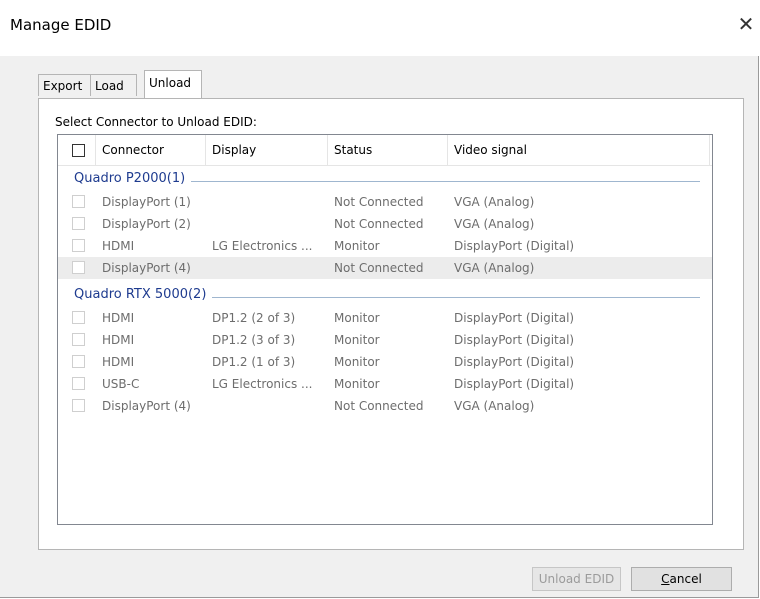  Describe the element at coordinates (380, 28) in the screenshot. I see `title-bar: Manage EDID ✕` at that location.